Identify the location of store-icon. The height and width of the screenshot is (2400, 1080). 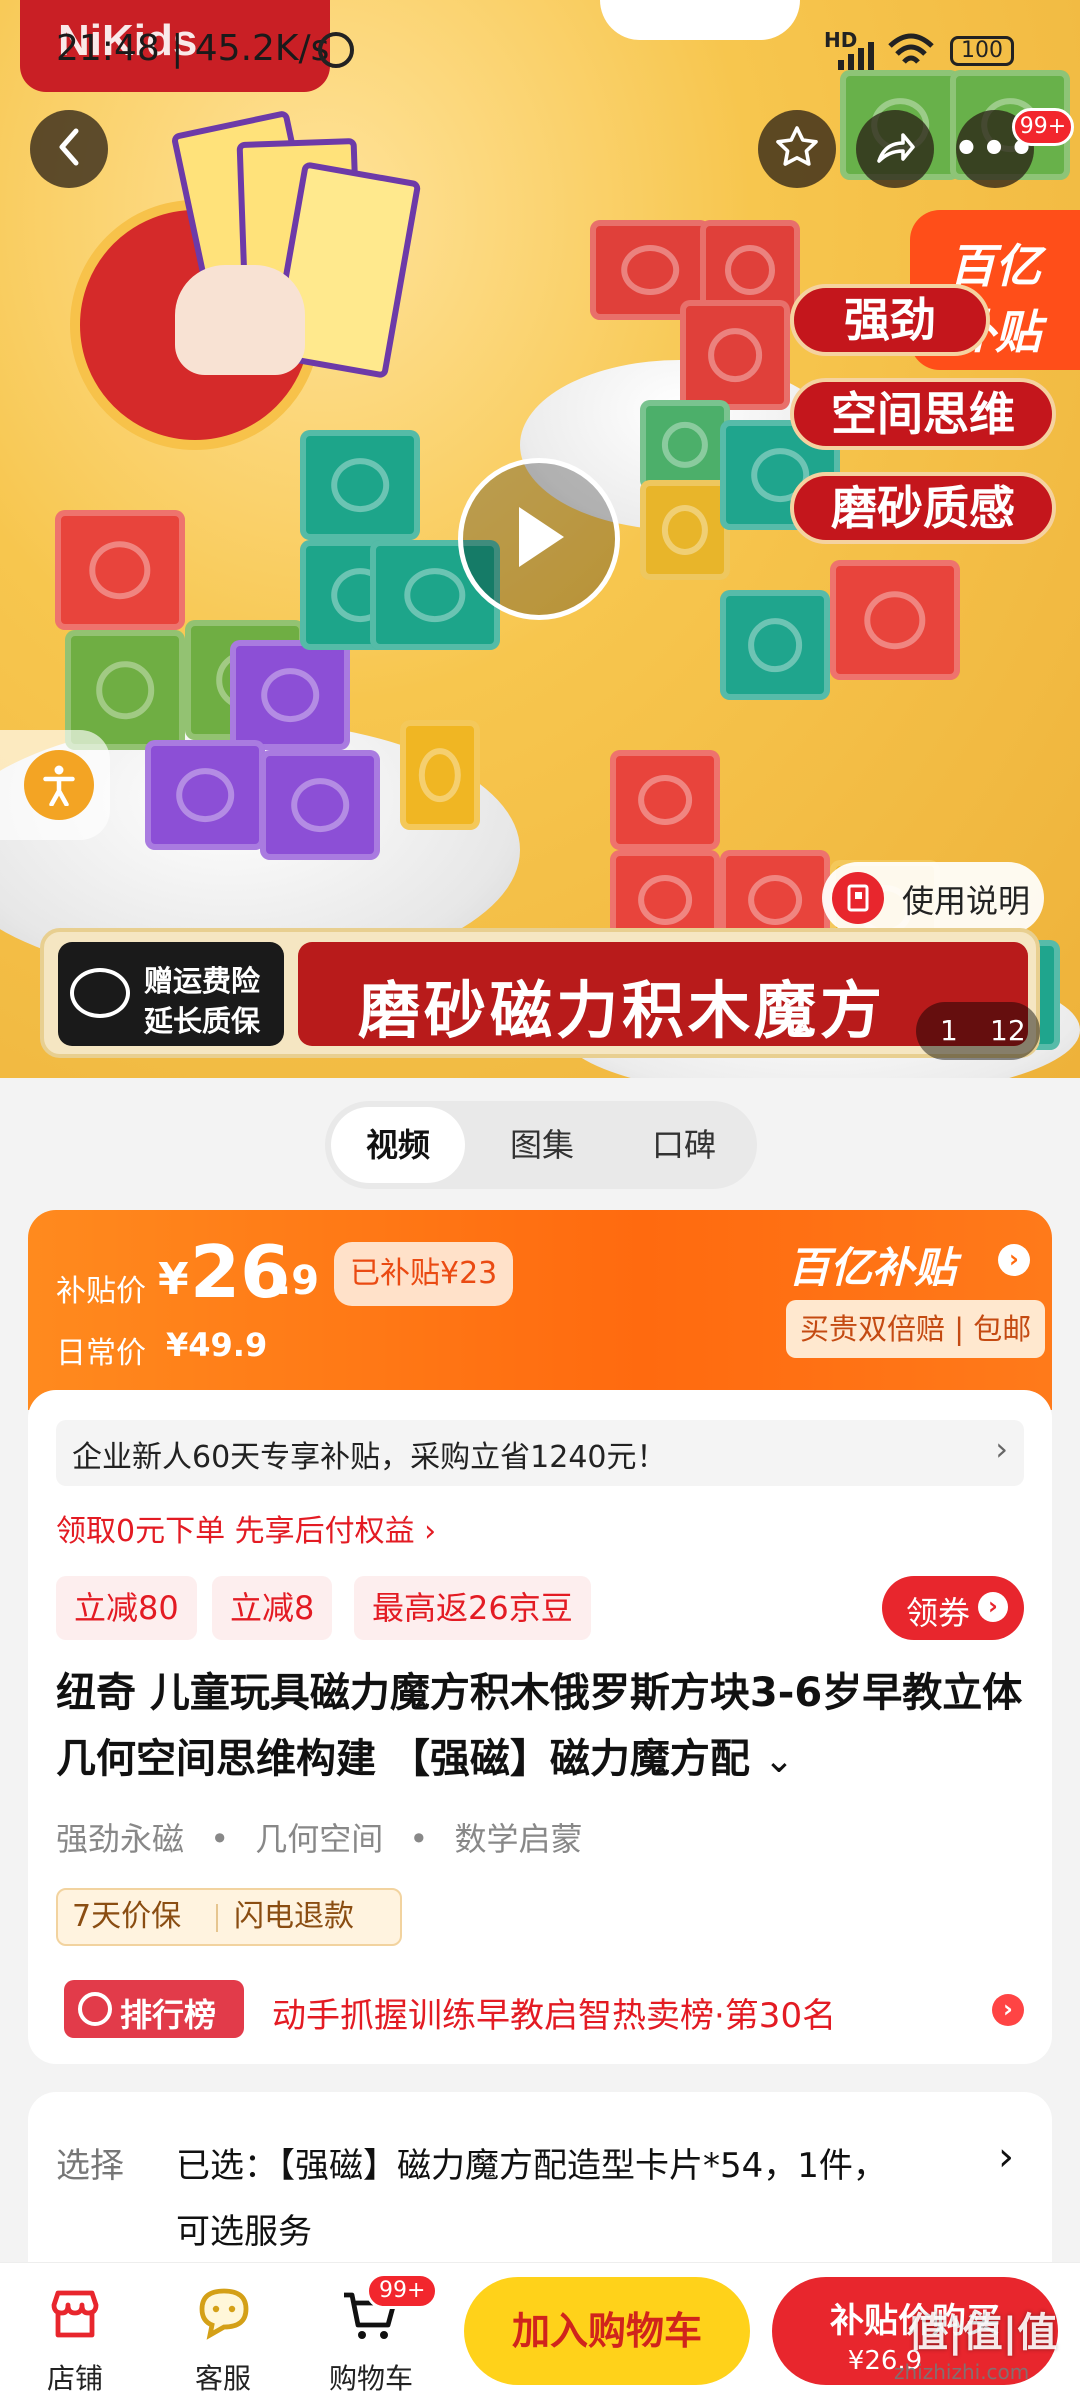
(75, 2314).